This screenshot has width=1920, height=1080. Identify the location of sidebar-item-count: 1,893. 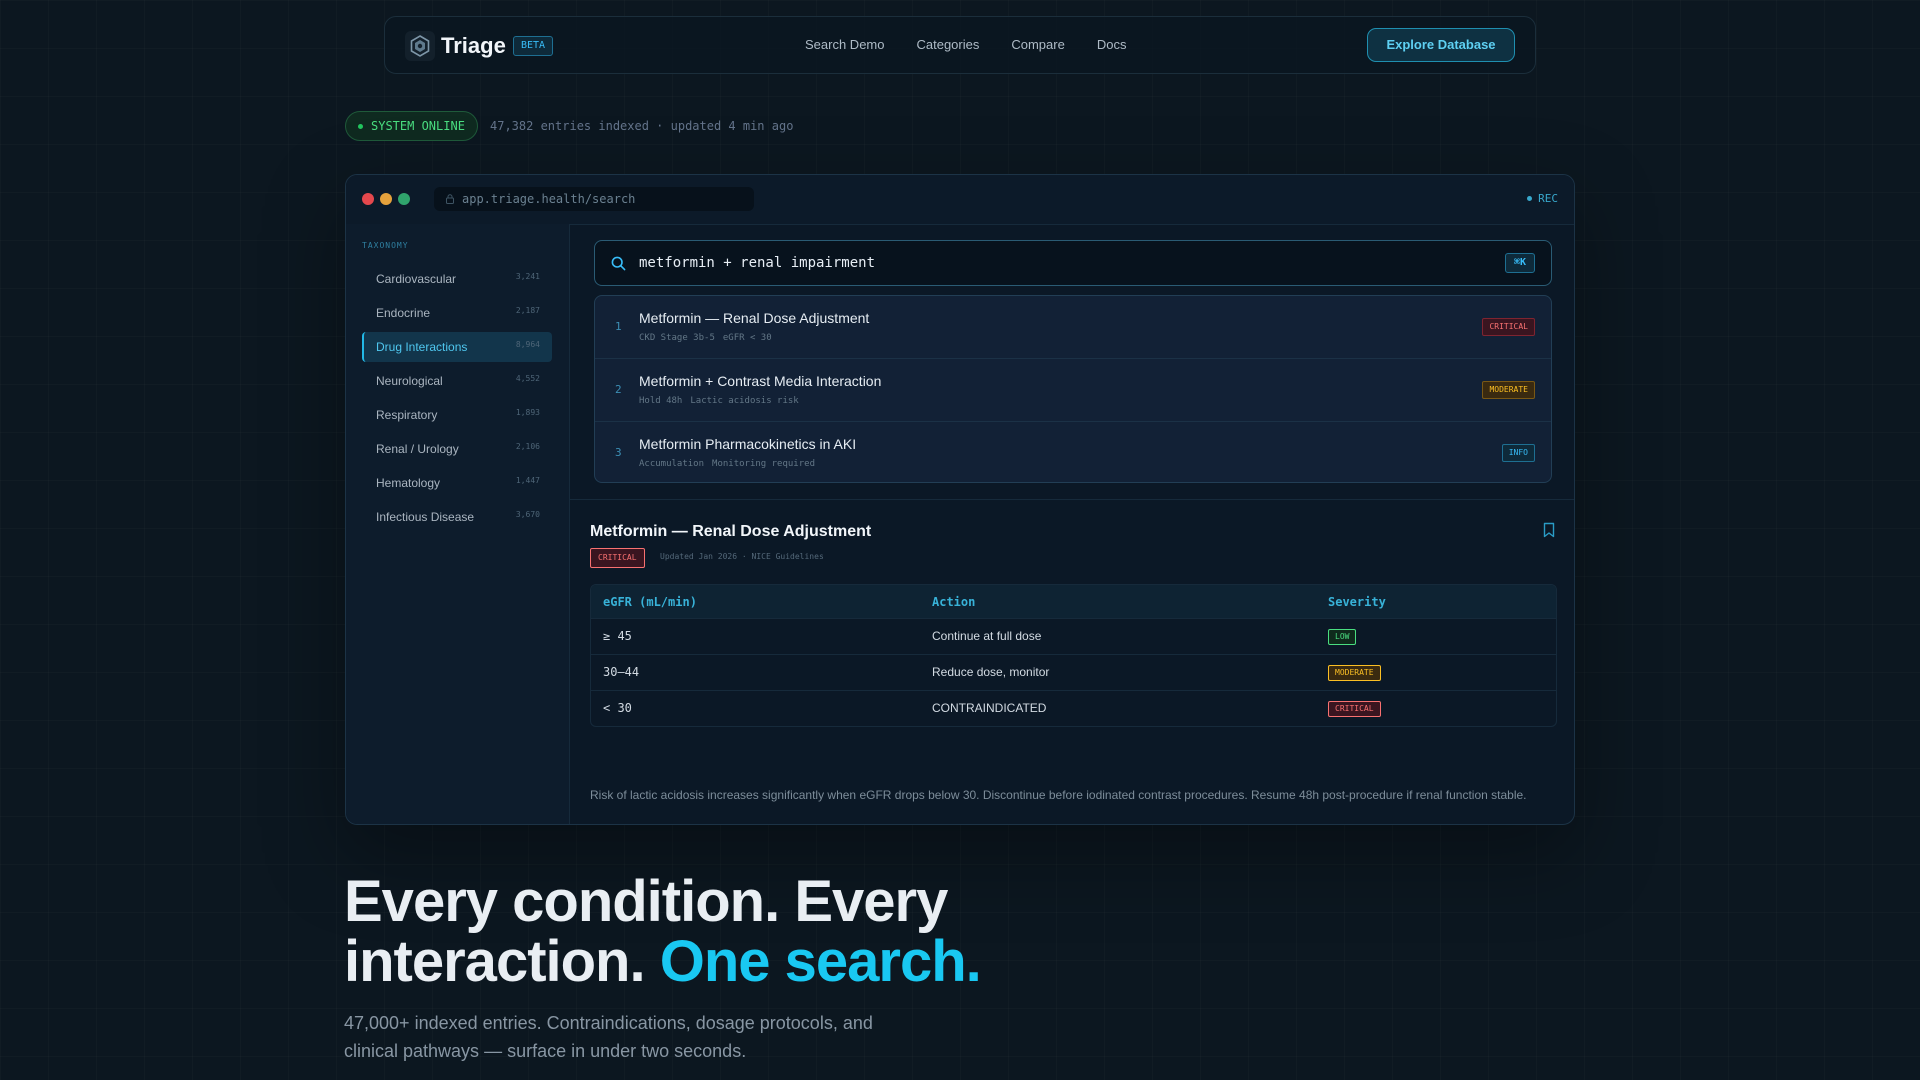
(527, 412).